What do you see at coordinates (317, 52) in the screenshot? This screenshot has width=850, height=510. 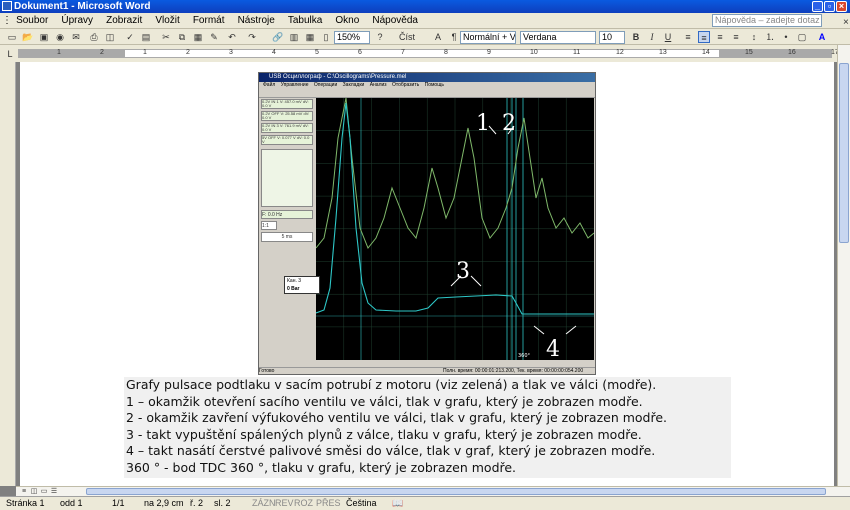 I see `ruler-number: 5` at bounding box center [317, 52].